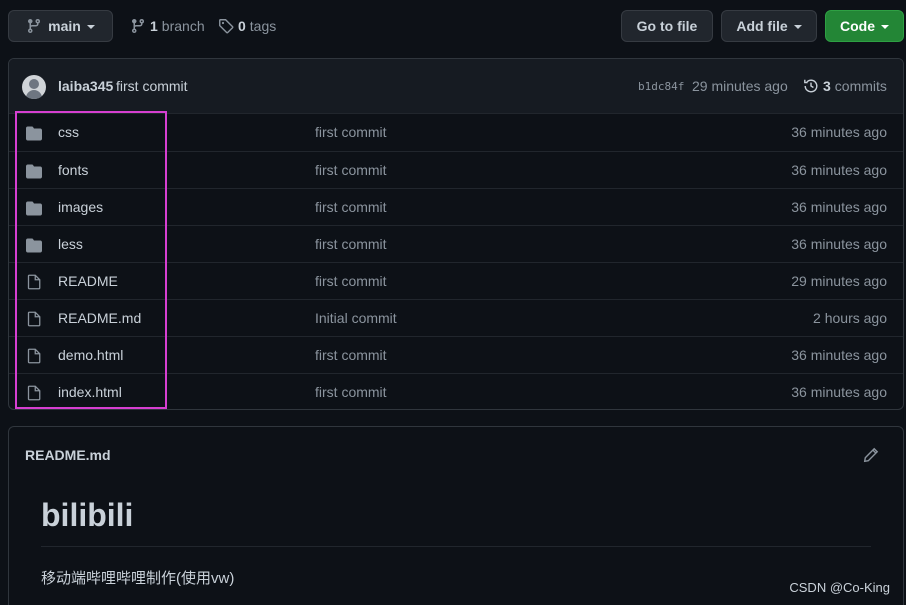 This screenshot has width=906, height=605. Describe the element at coordinates (456, 243) in the screenshot. I see `file-row: less first commit 36 minutes ago` at that location.